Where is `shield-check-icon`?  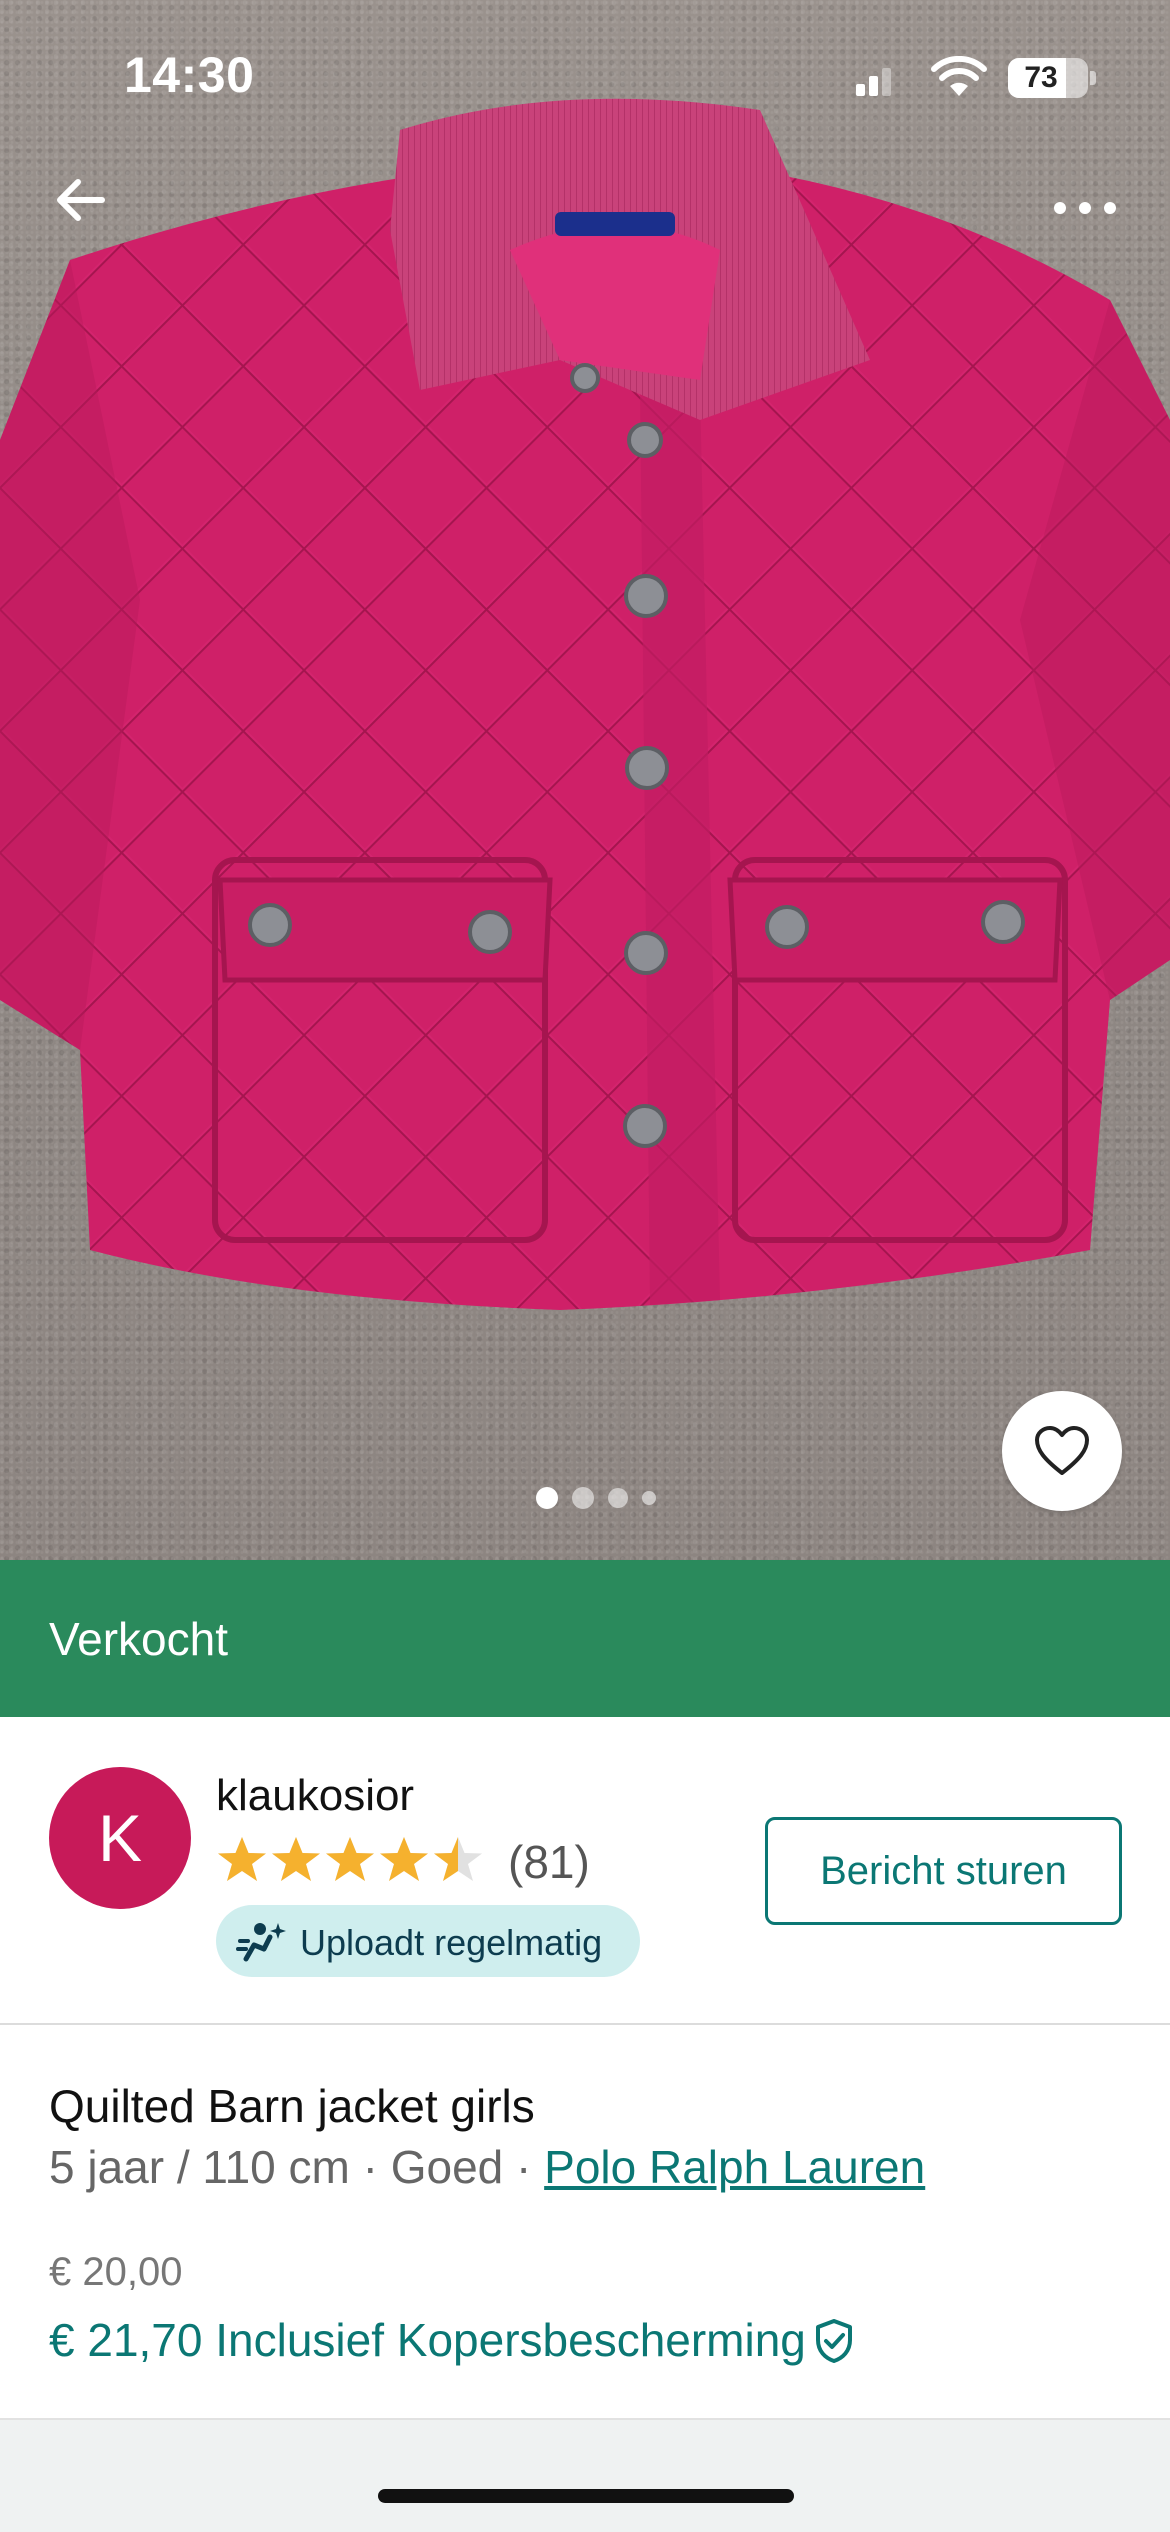
shield-check-icon is located at coordinates (833, 2341).